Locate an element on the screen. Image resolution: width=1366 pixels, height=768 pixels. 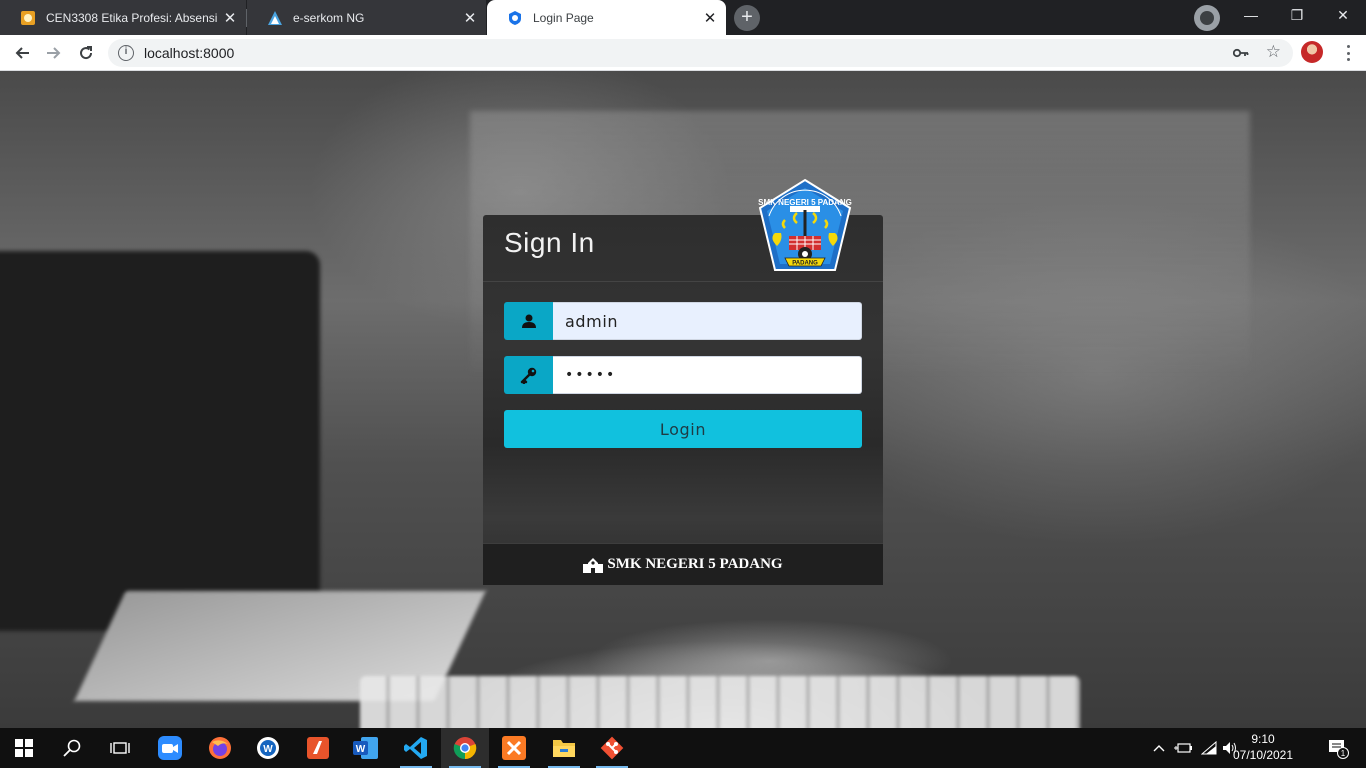
wps-icon: W is located at coordinates (268, 748).